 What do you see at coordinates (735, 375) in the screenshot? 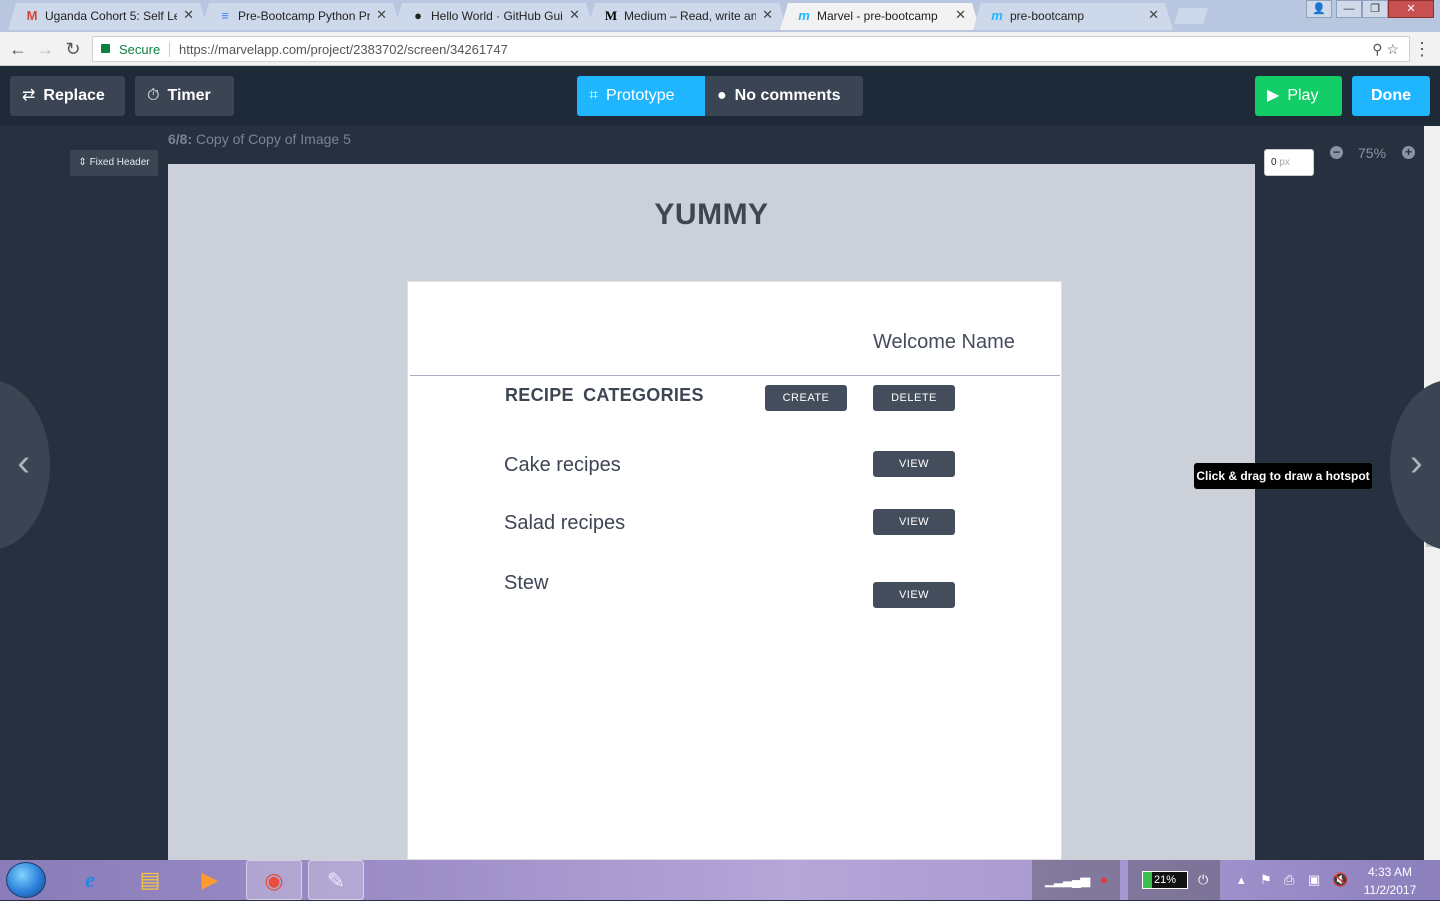
I see `header-divider` at bounding box center [735, 375].